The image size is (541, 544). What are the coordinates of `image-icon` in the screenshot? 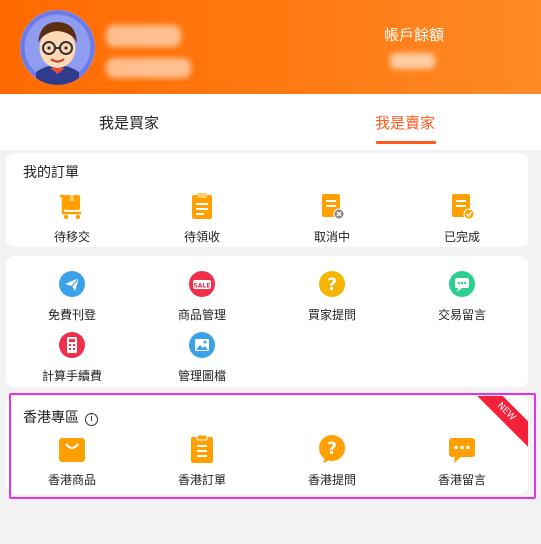 It's located at (202, 345).